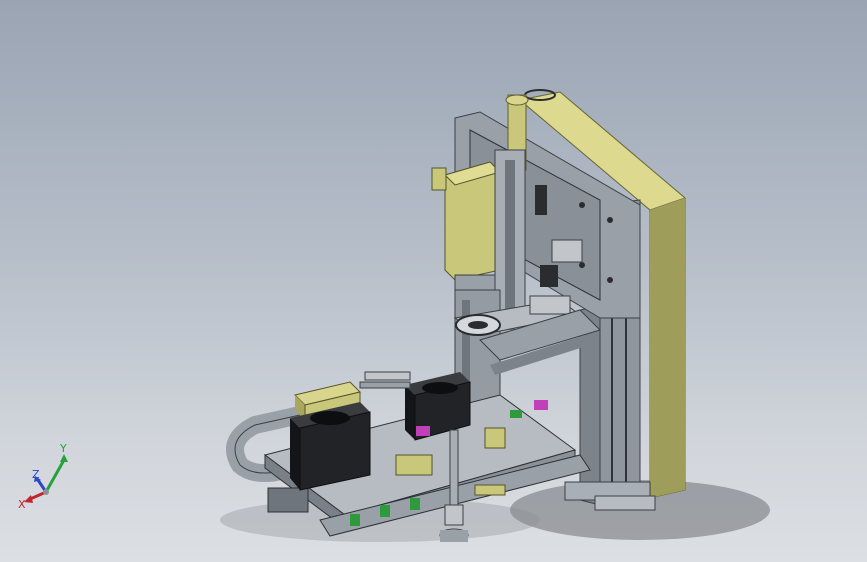  I want to click on y-axis-arrow, so click(55, 476).